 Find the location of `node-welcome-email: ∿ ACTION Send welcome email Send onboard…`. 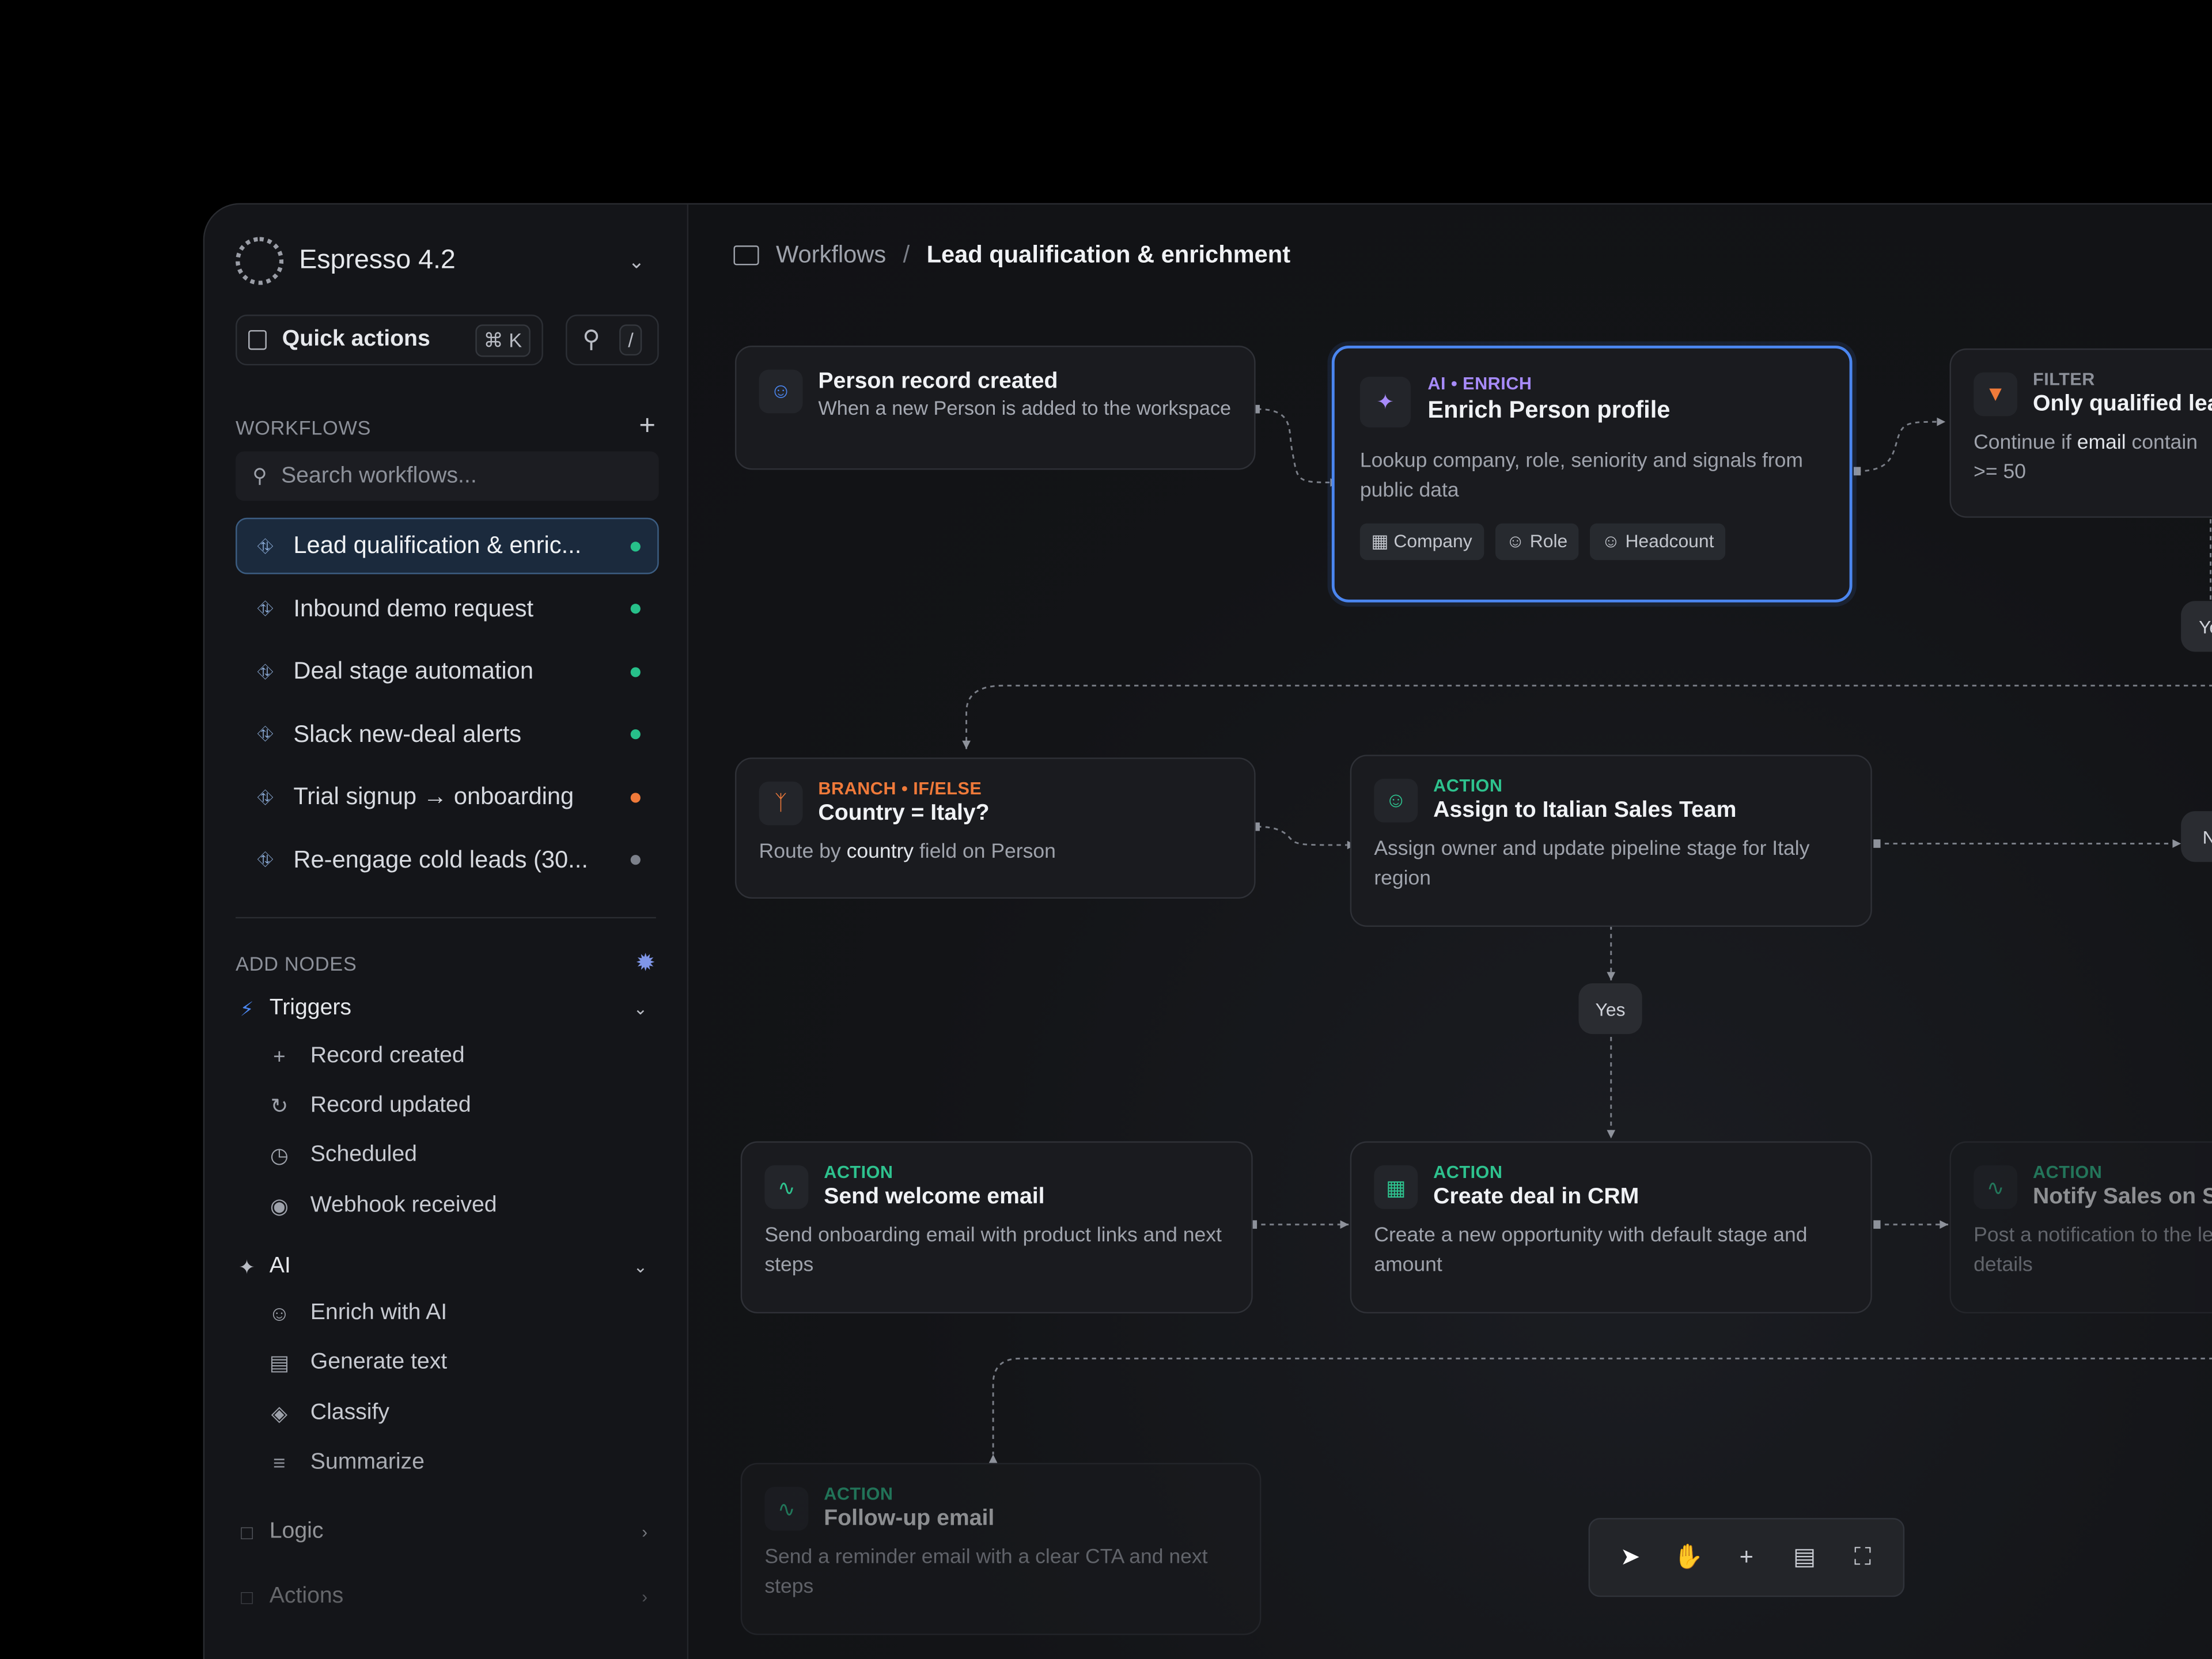

node-welcome-email: ∿ ACTION Send welcome email Send onboard… is located at coordinates (996, 1227).